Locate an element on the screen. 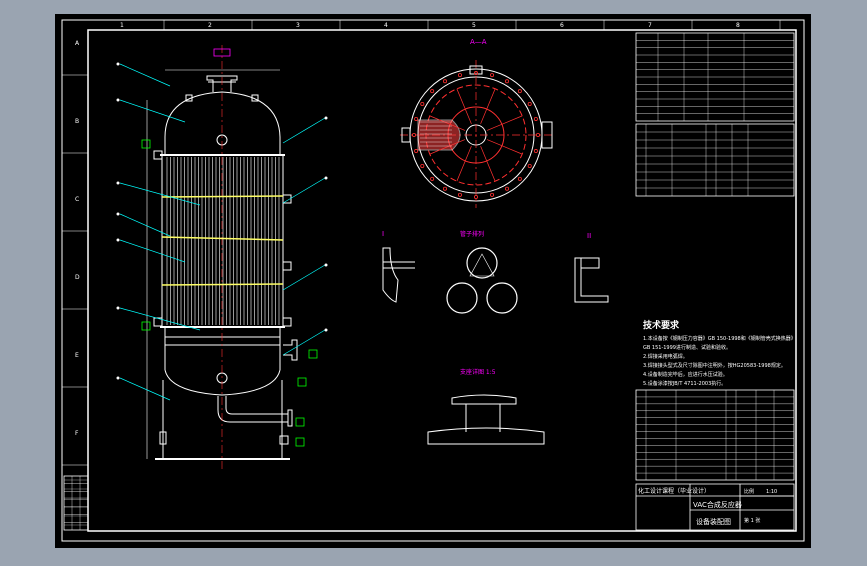  frame-col-mark: 6 is located at coordinates (562, 25).